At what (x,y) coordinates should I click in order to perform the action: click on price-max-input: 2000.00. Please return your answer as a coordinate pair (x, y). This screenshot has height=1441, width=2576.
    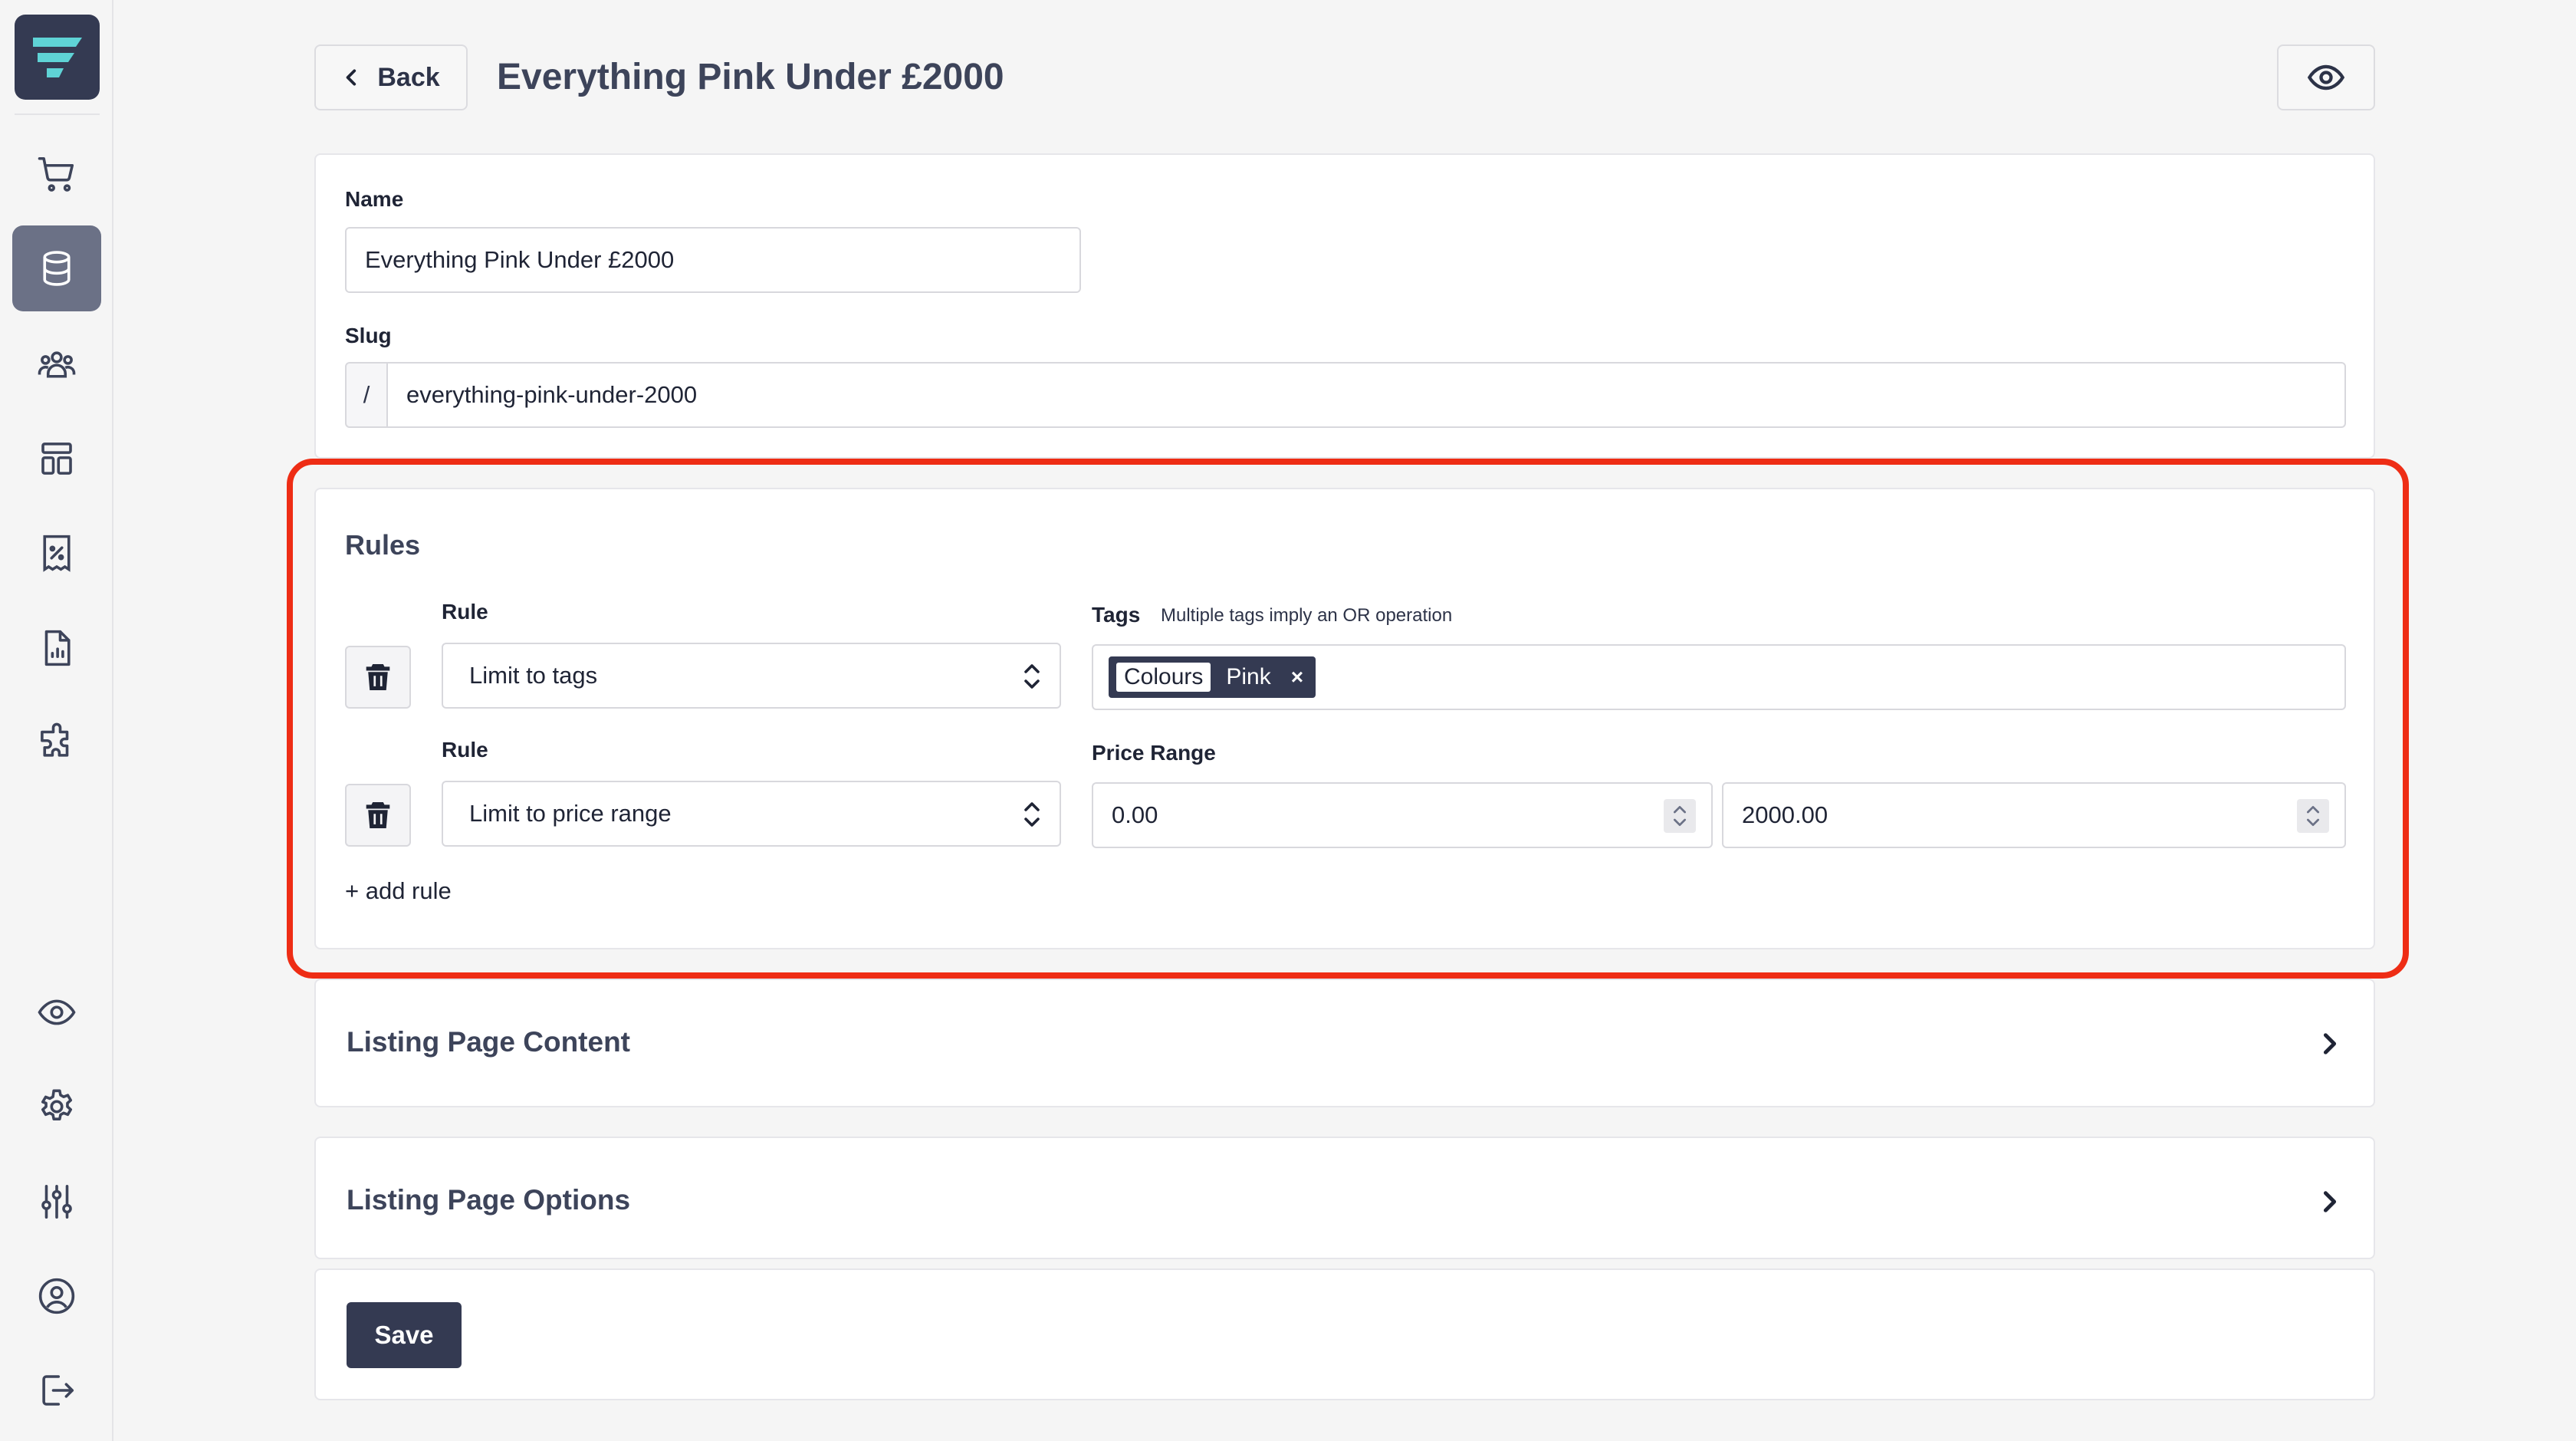
    Looking at the image, I should click on (2034, 815).